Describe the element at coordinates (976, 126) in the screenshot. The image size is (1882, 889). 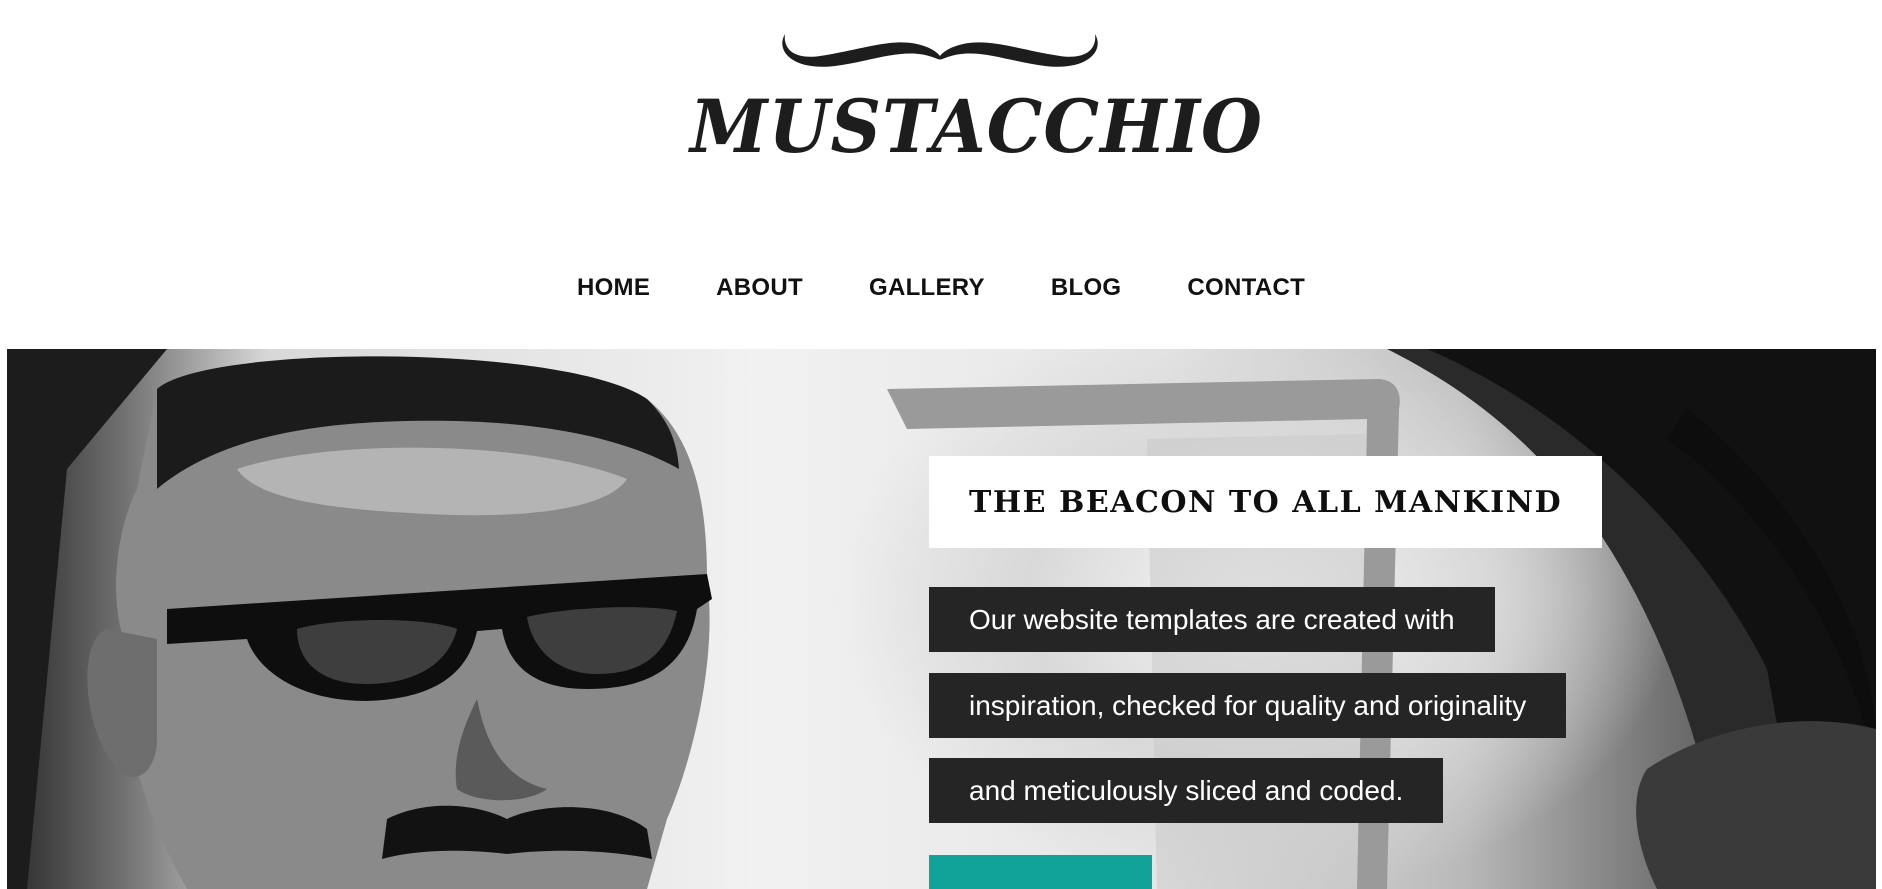
I see `logo-wordmark: MUSTACCHIO` at that location.